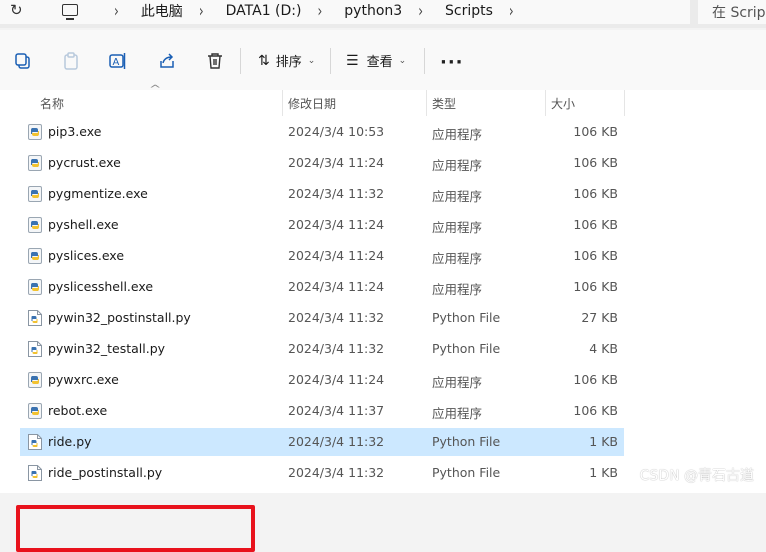 Image resolution: width=766 pixels, height=552 pixels. What do you see at coordinates (264, 11) in the screenshot?
I see `breadcrumb-item-drive: DATA1 (D:)` at bounding box center [264, 11].